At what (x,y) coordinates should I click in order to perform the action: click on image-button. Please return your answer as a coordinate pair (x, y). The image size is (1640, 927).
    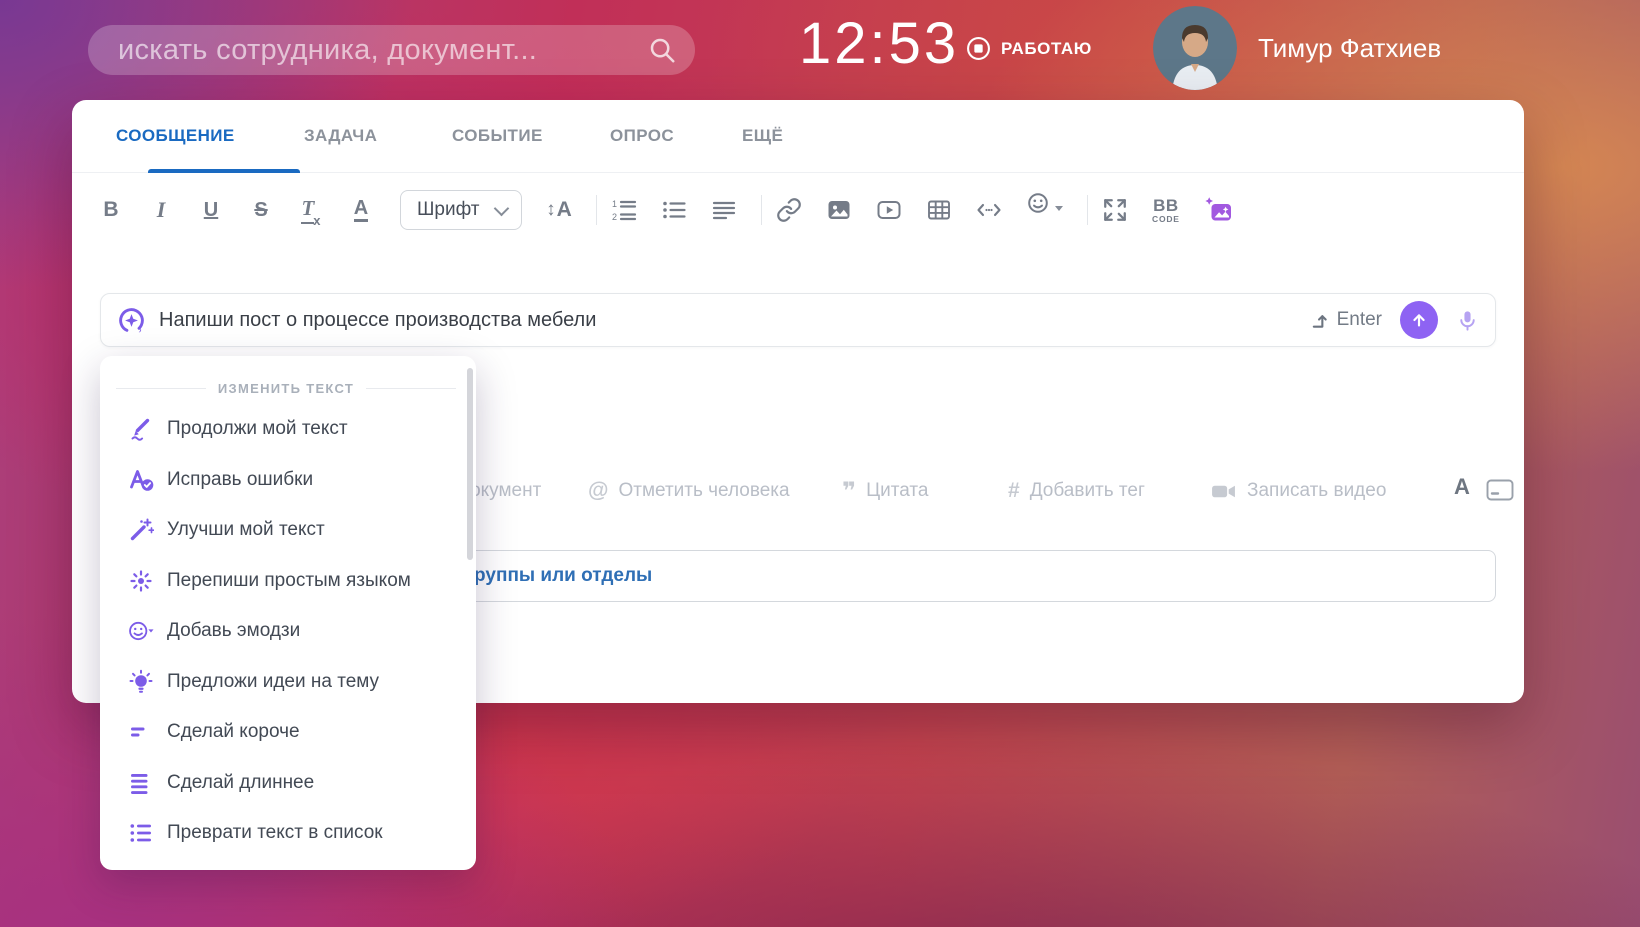
    Looking at the image, I should click on (839, 210).